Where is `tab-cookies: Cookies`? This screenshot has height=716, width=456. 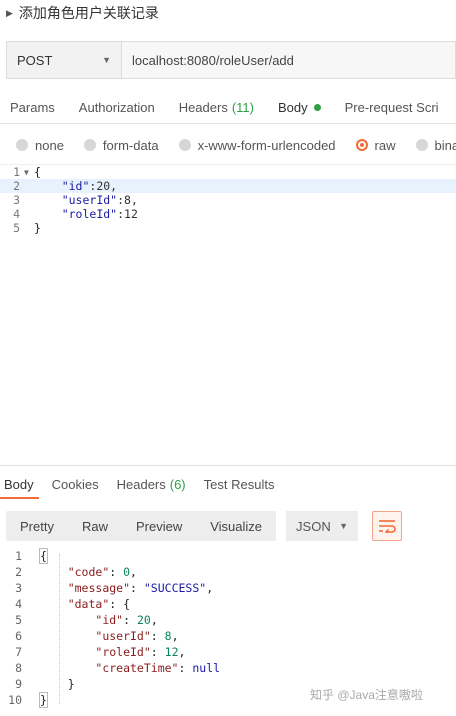 tab-cookies: Cookies is located at coordinates (75, 484).